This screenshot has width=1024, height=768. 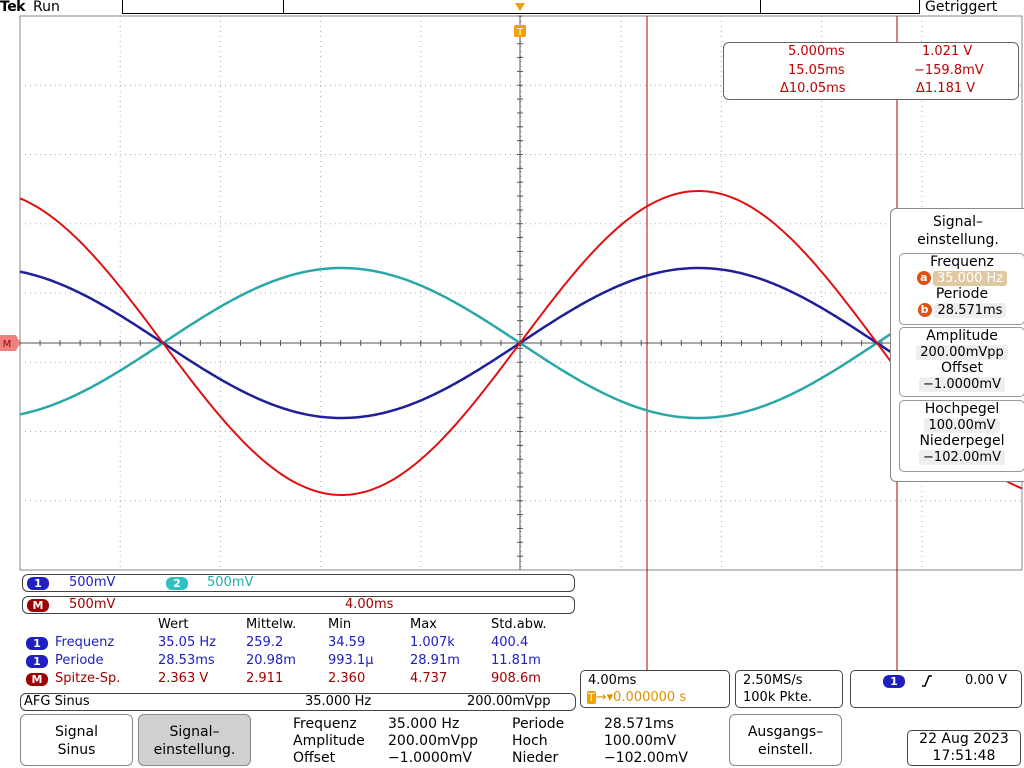 What do you see at coordinates (962, 457) in the screenshot?
I see `side-low-value: −102.00mV` at bounding box center [962, 457].